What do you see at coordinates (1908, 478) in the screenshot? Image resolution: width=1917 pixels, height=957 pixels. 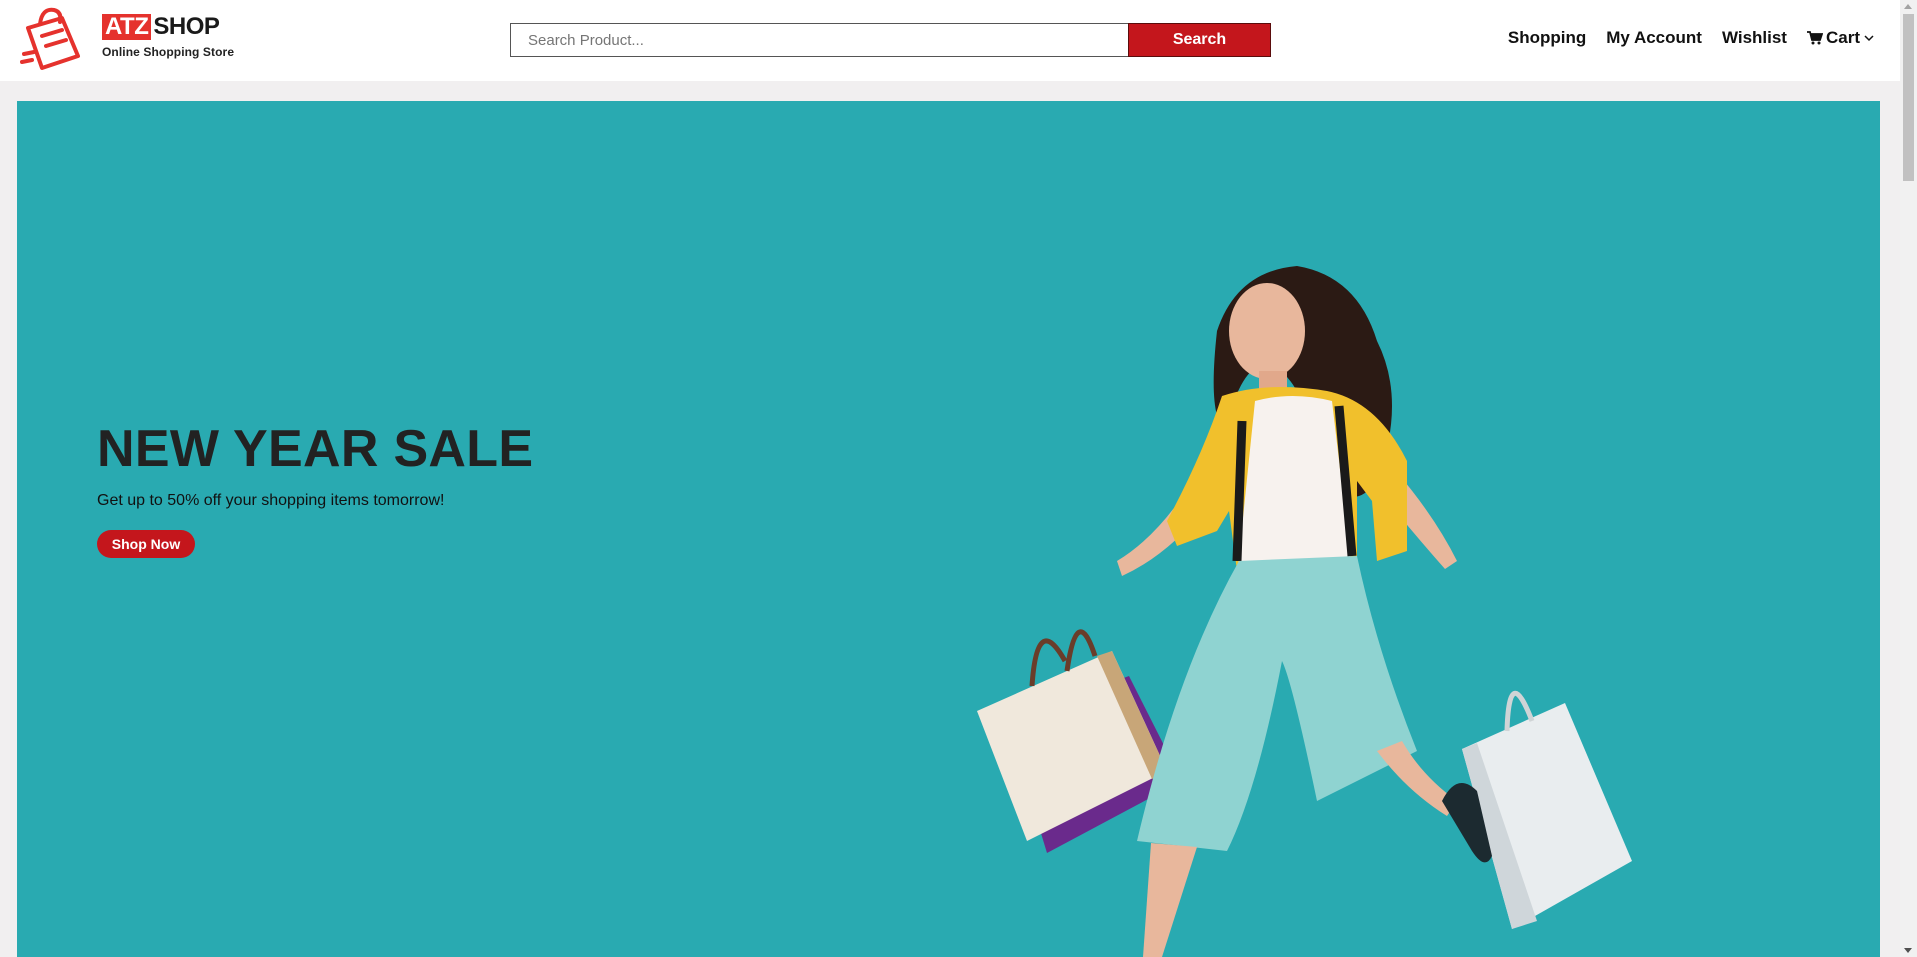 I see `page-scrollbar` at bounding box center [1908, 478].